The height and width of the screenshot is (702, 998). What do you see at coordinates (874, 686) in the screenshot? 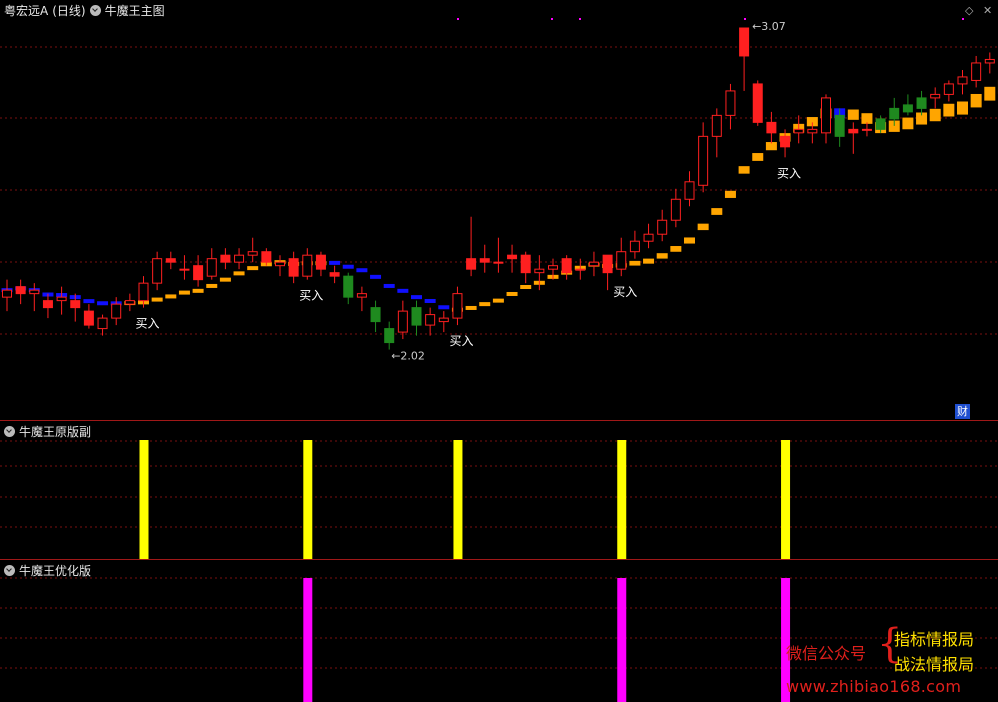
I see `watermark-url: www.zhibiao168.com` at bounding box center [874, 686].